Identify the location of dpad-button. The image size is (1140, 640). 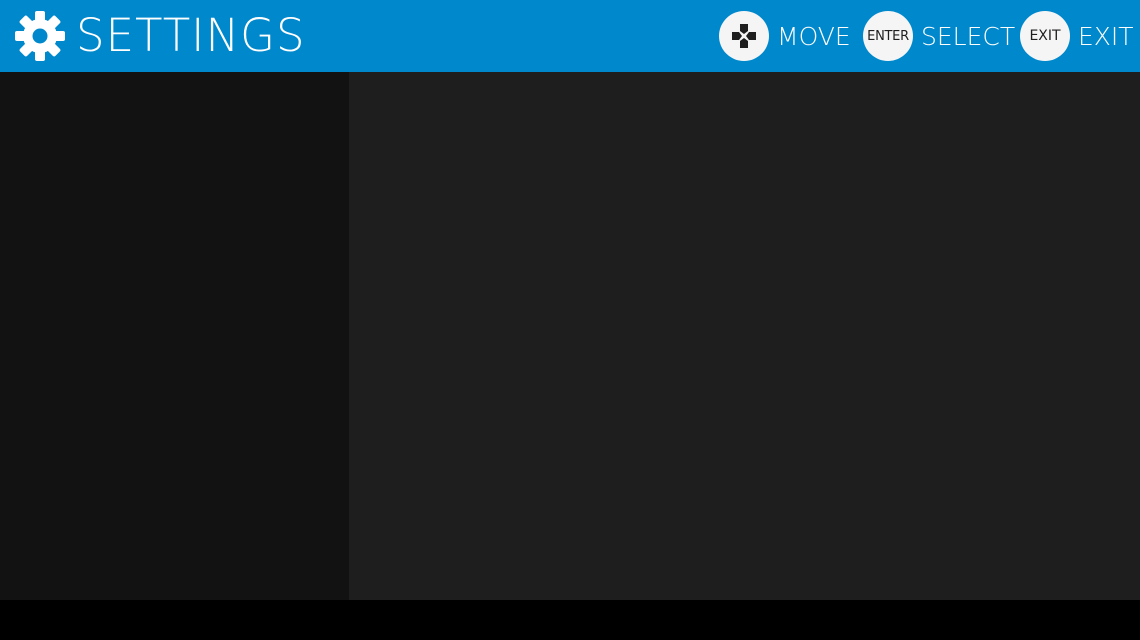
(744, 36).